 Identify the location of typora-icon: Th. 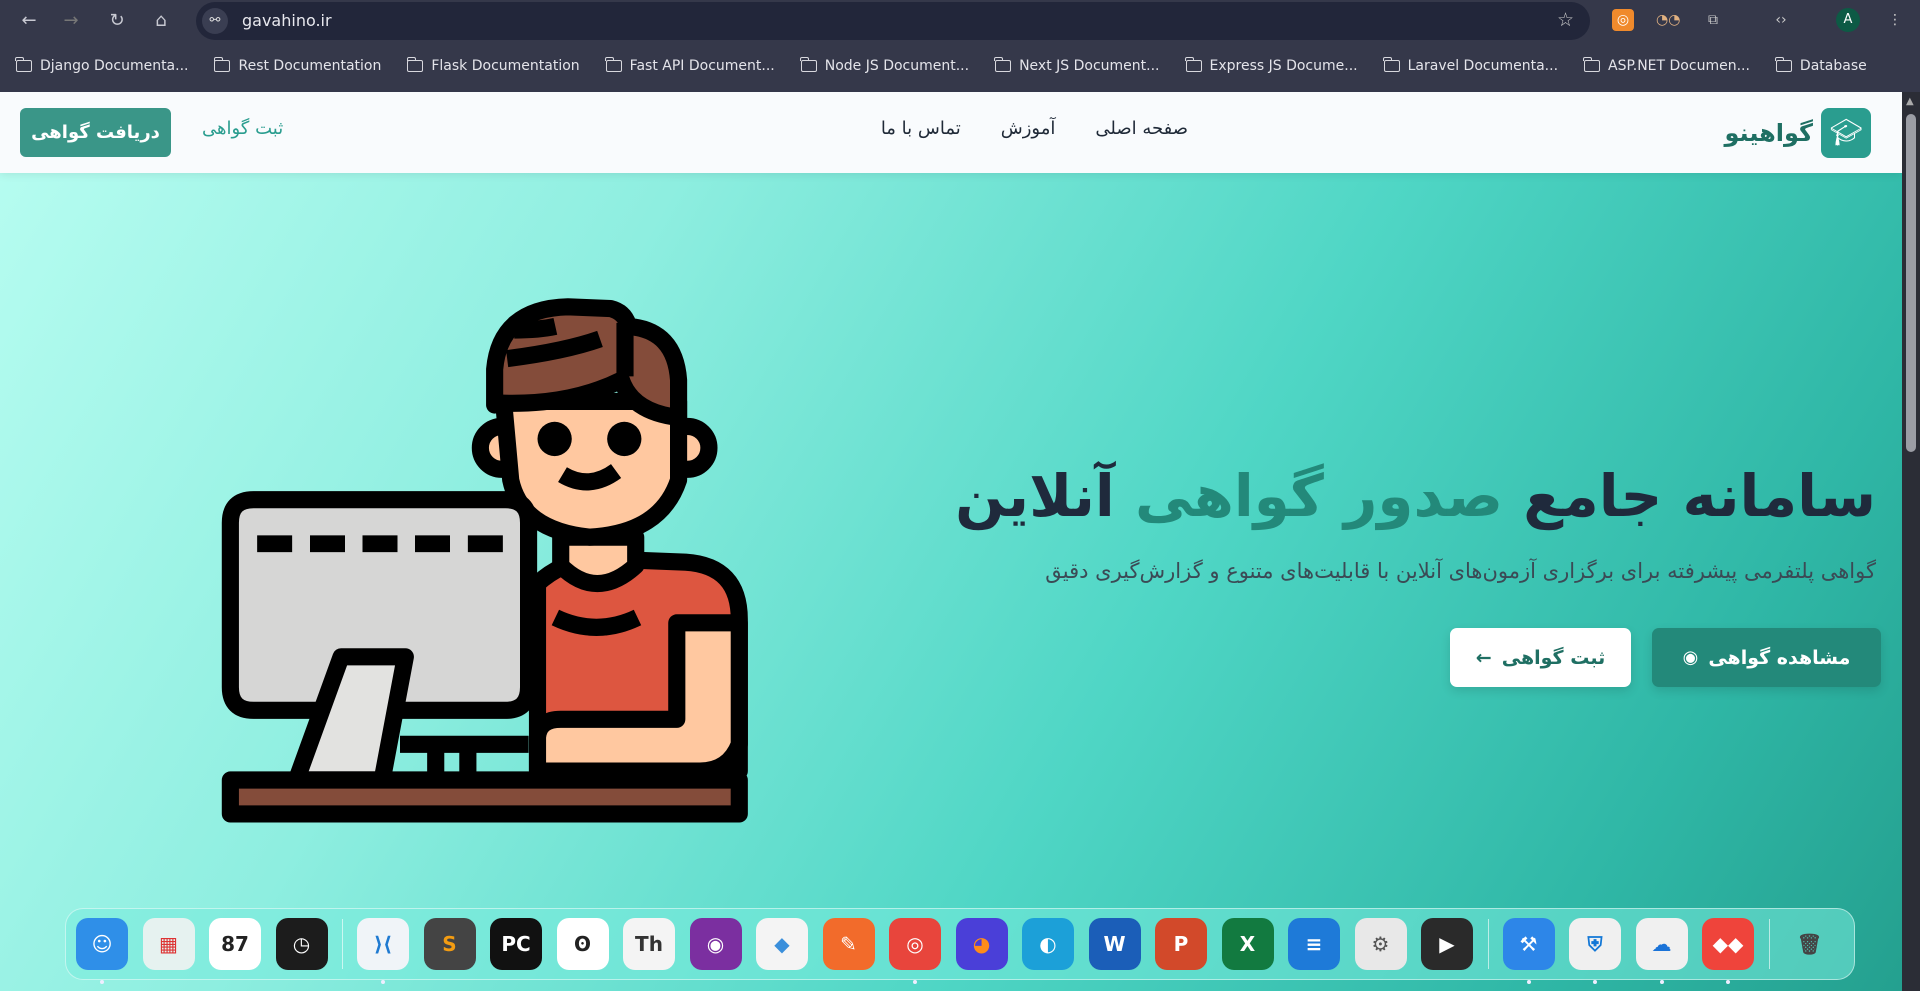
(649, 944).